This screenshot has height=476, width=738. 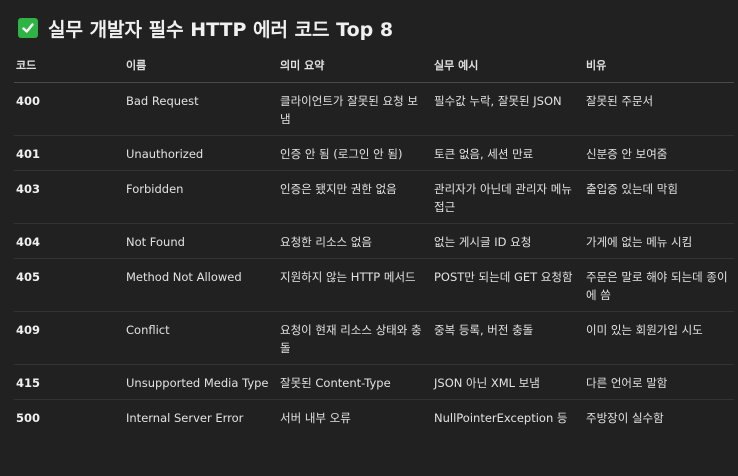 I want to click on cell-code: 415, so click(x=69, y=382).